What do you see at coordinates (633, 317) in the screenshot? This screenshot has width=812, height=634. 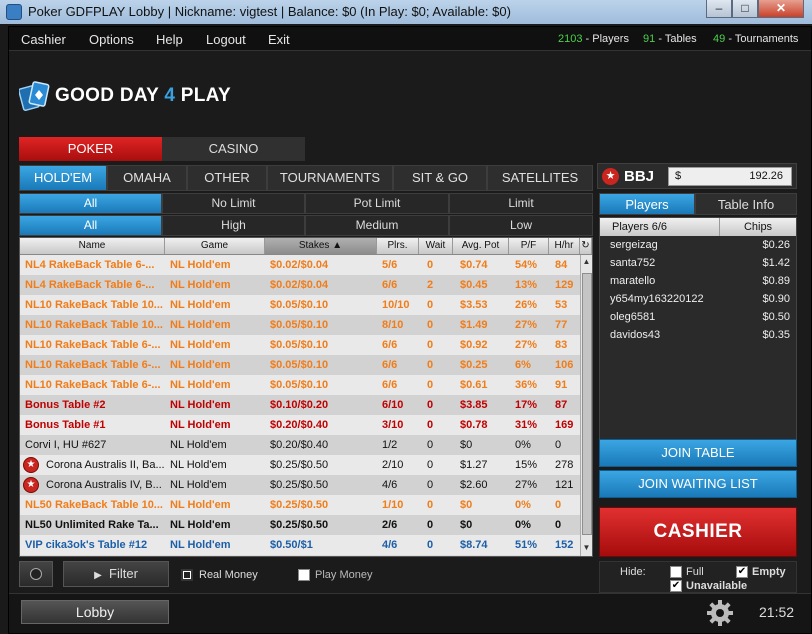 I see `player-name: oleg6581` at bounding box center [633, 317].